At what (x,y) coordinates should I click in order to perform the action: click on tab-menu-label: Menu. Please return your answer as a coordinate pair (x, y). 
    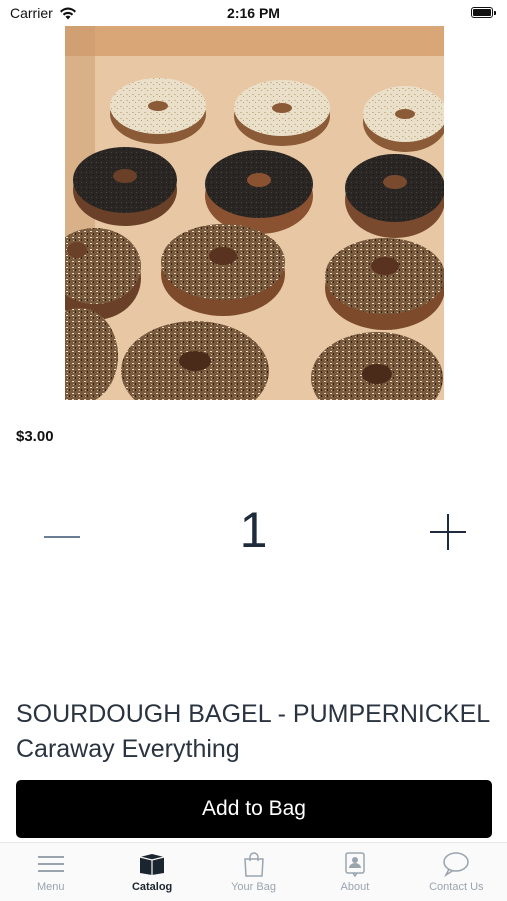
    Looking at the image, I should click on (50, 887).